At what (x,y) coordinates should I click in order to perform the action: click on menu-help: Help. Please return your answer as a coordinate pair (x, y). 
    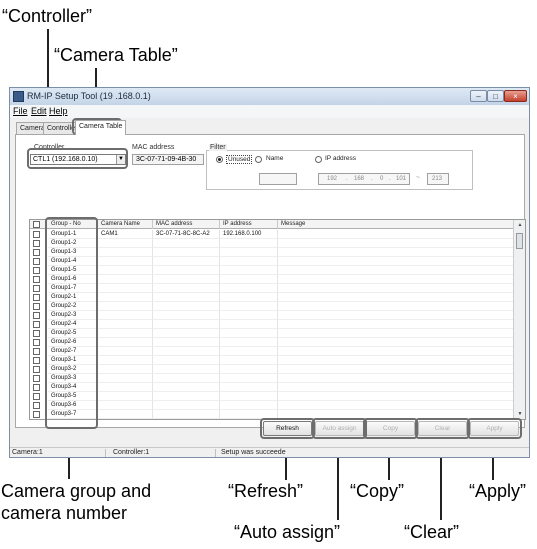
    Looking at the image, I should click on (58, 111).